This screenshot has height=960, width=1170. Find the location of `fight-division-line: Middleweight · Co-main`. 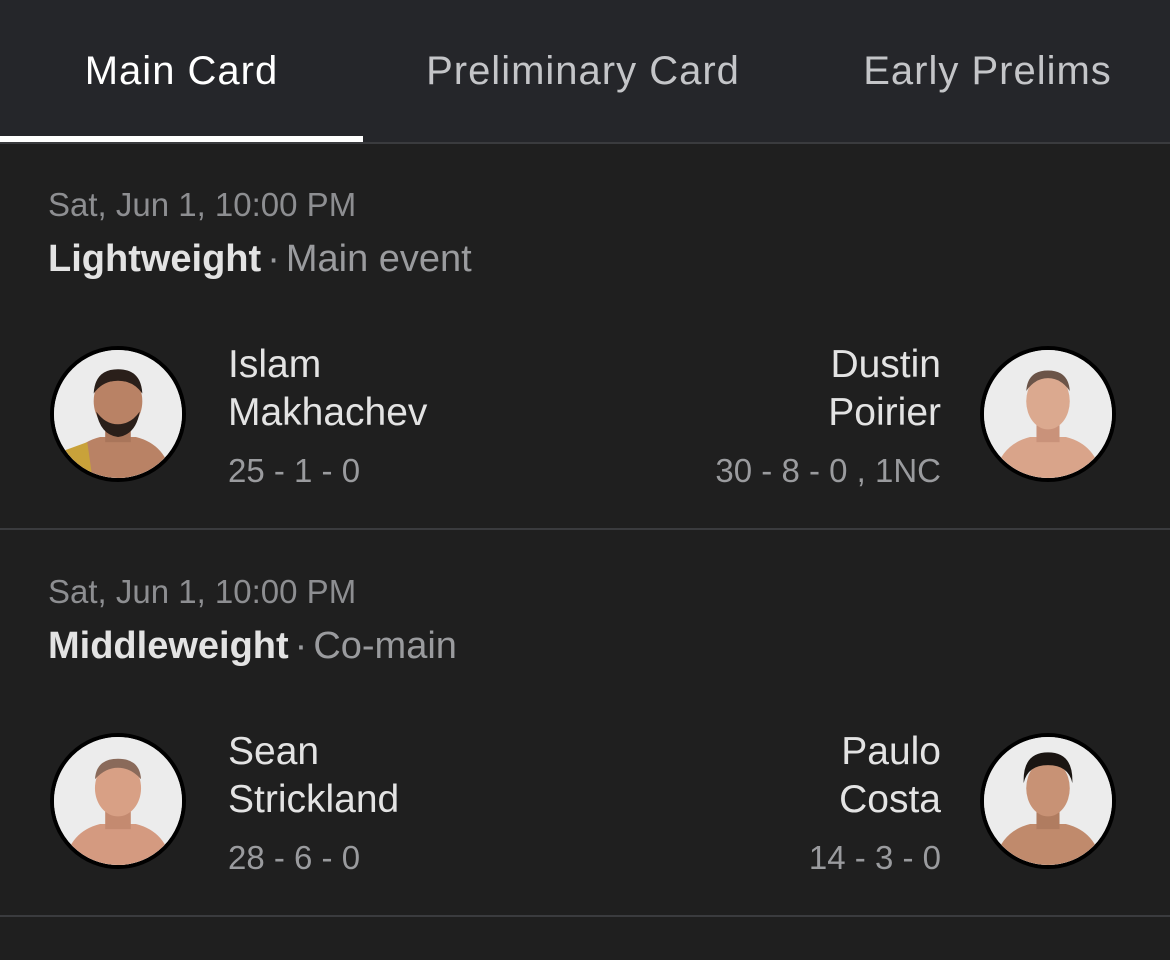

fight-division-line: Middleweight · Co-main is located at coordinates (252, 646).